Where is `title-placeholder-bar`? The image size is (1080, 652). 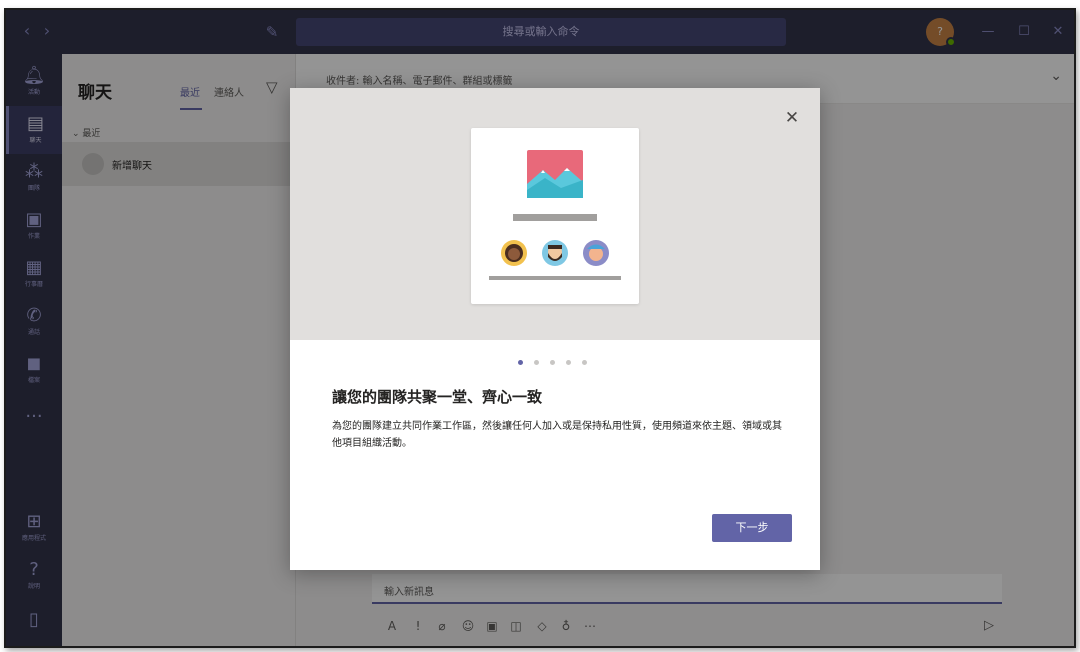
title-placeholder-bar is located at coordinates (555, 217).